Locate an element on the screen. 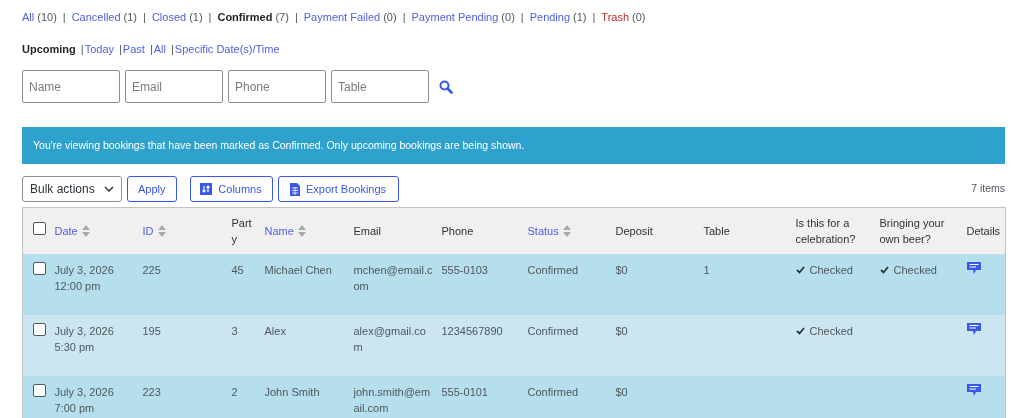 The width and height of the screenshot is (1024, 418). table-cell: Alex is located at coordinates (275, 330).